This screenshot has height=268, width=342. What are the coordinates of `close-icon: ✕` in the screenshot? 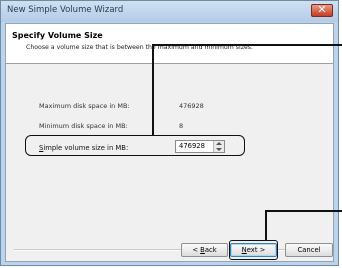 It's located at (322, 9).